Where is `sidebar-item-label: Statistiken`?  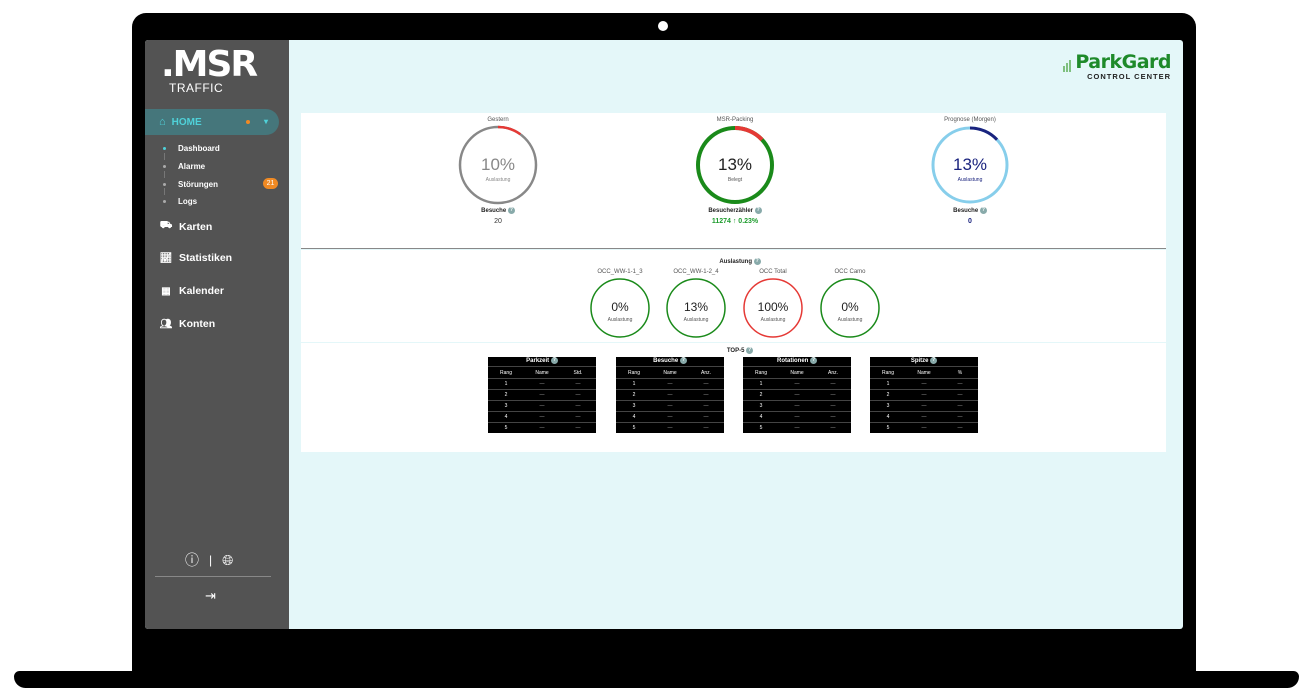
sidebar-item-label: Statistiken is located at coordinates (206, 258).